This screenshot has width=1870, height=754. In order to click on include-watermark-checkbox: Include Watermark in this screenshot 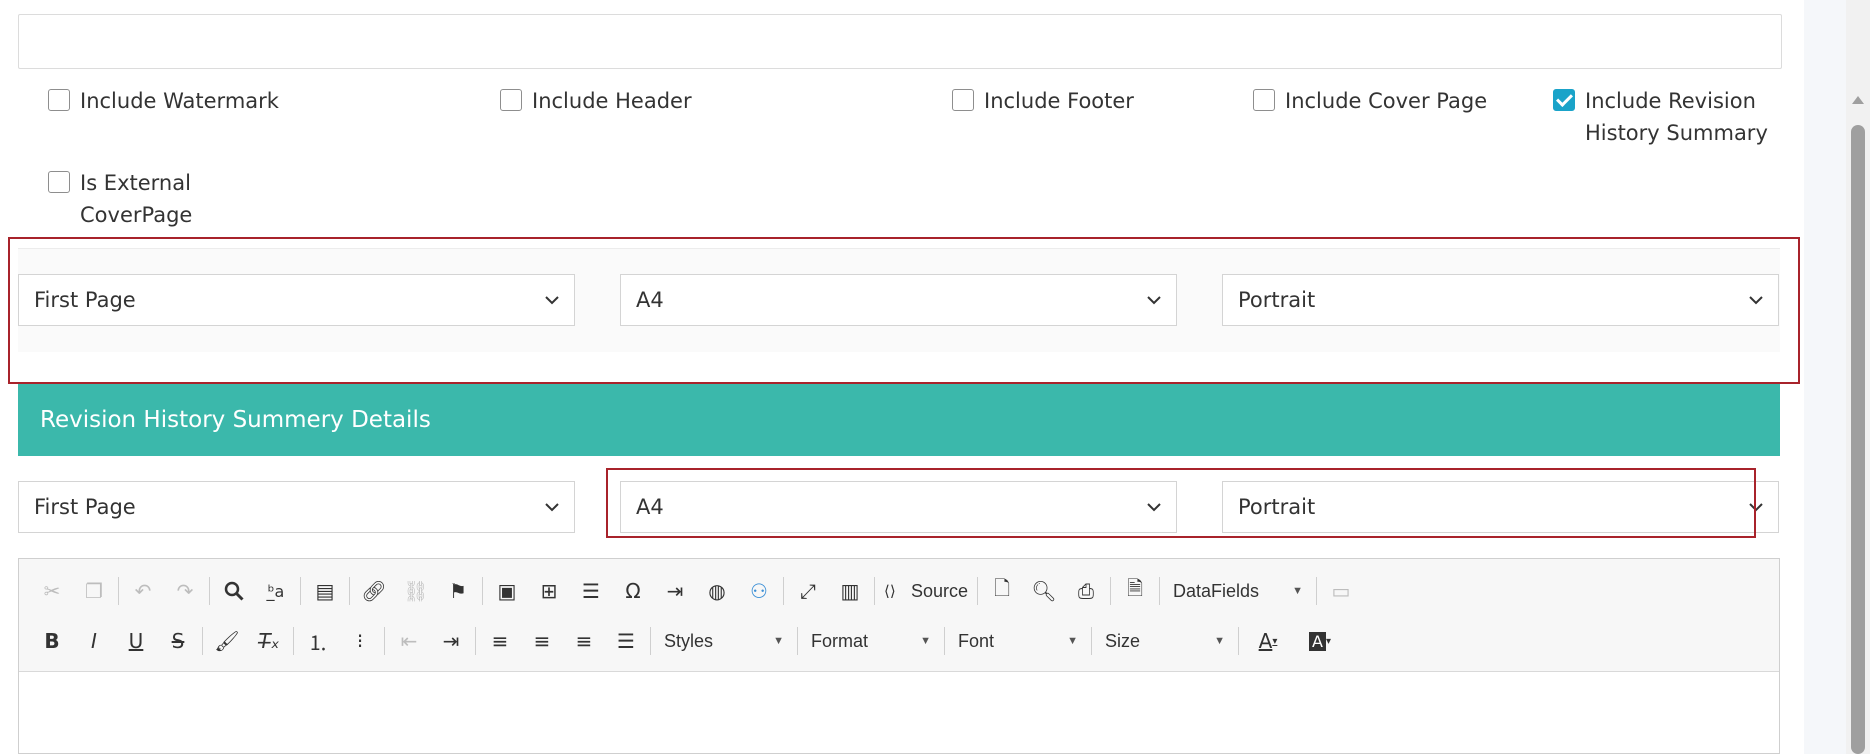, I will do `click(163, 101)`.